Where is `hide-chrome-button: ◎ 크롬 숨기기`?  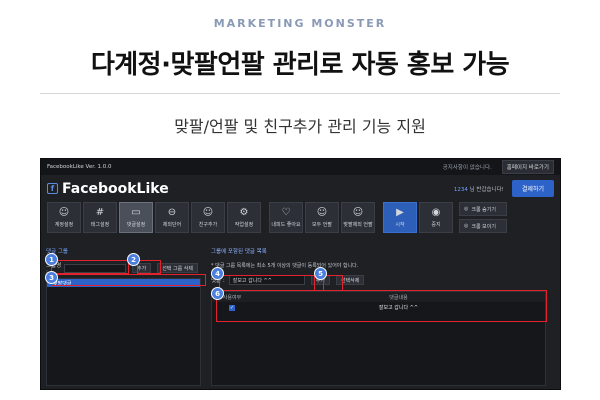 hide-chrome-button: ◎ 크롬 숨기기 is located at coordinates (483, 209).